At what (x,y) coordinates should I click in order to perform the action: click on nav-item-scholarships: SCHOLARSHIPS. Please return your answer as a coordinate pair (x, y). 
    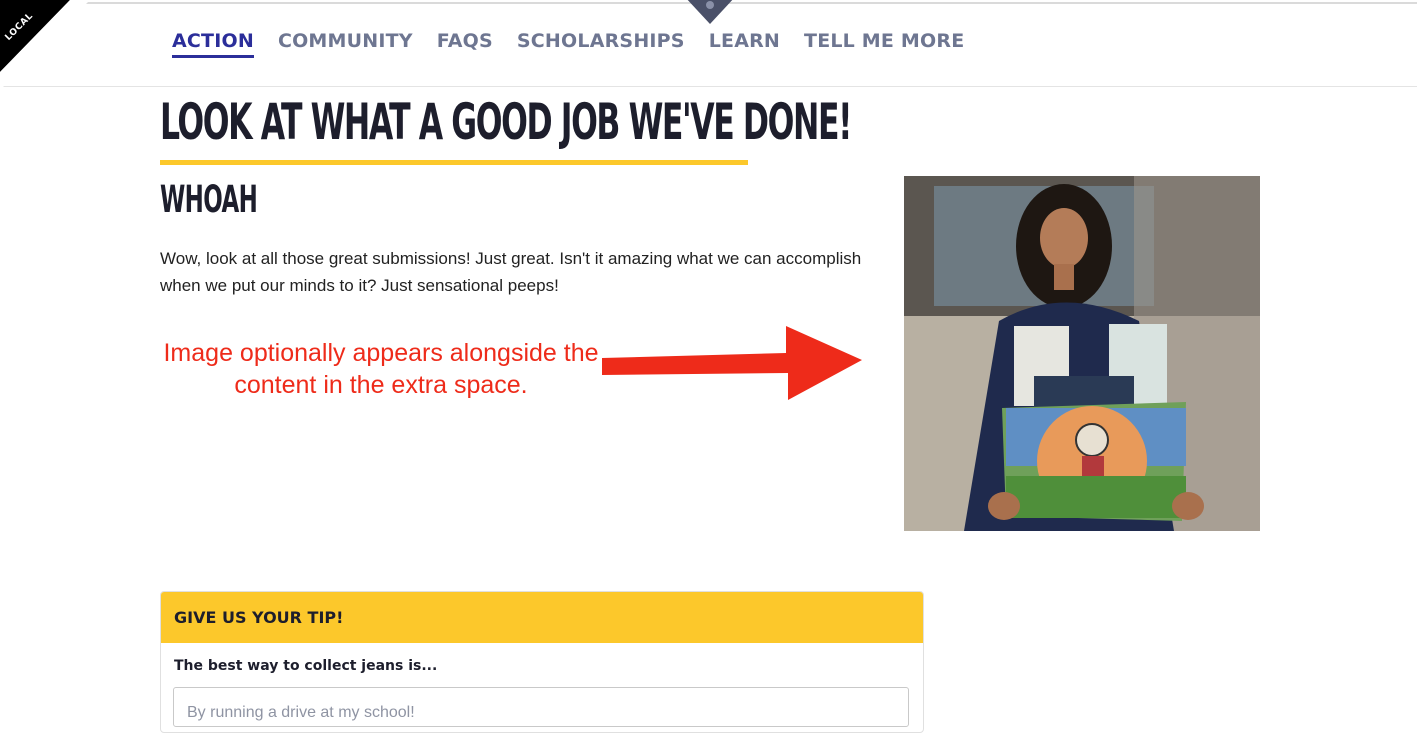
    Looking at the image, I should click on (601, 44).